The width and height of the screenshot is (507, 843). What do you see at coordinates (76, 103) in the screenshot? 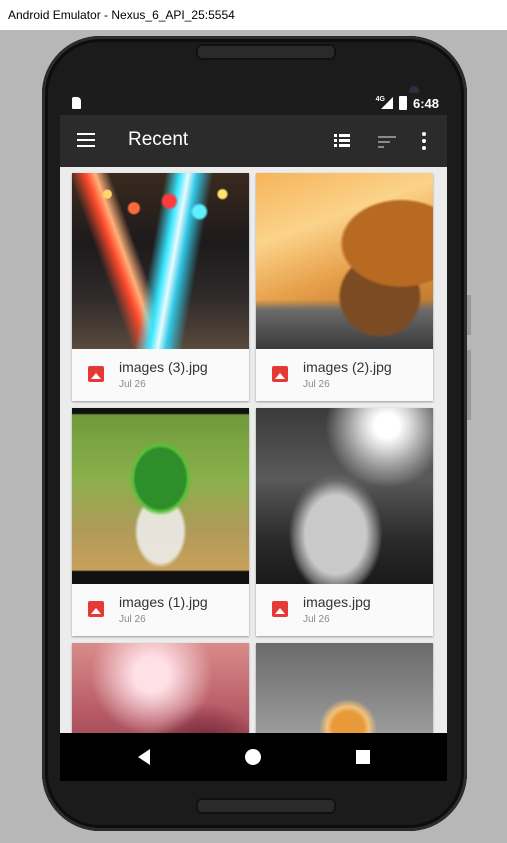
I see `sd-card-icon` at bounding box center [76, 103].